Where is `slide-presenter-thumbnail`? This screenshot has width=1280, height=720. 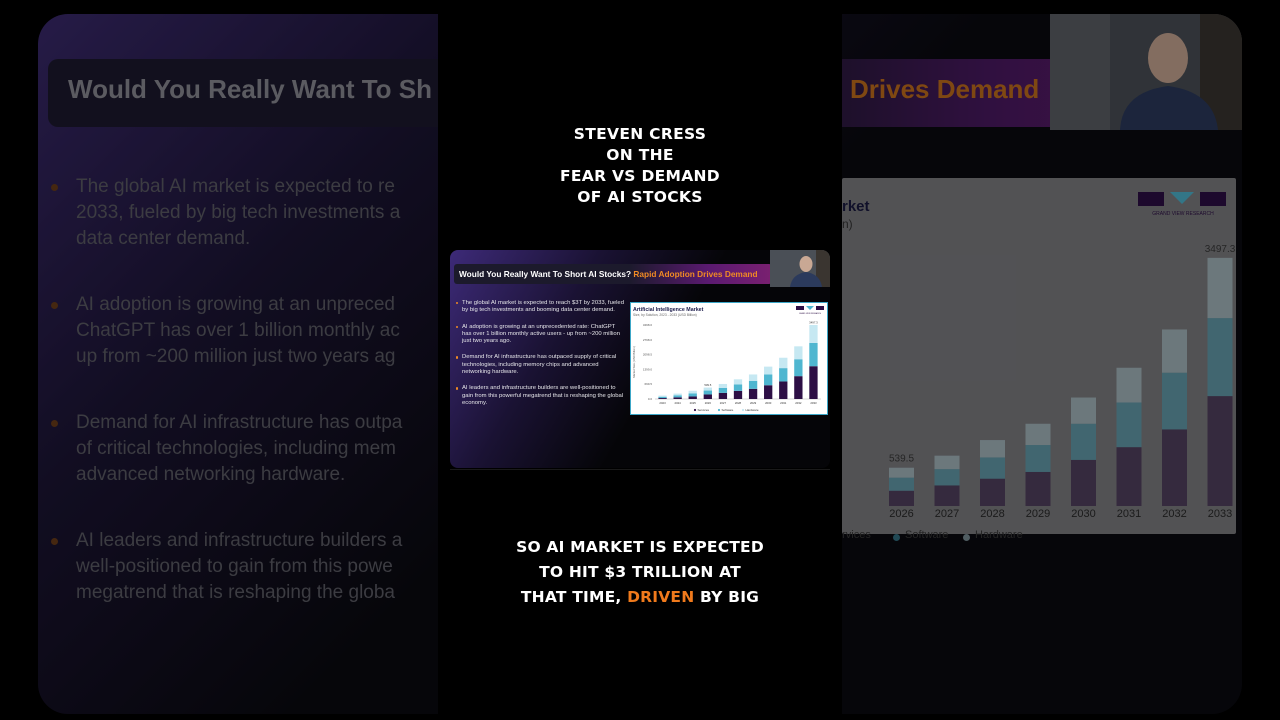 slide-presenter-thumbnail is located at coordinates (800, 268).